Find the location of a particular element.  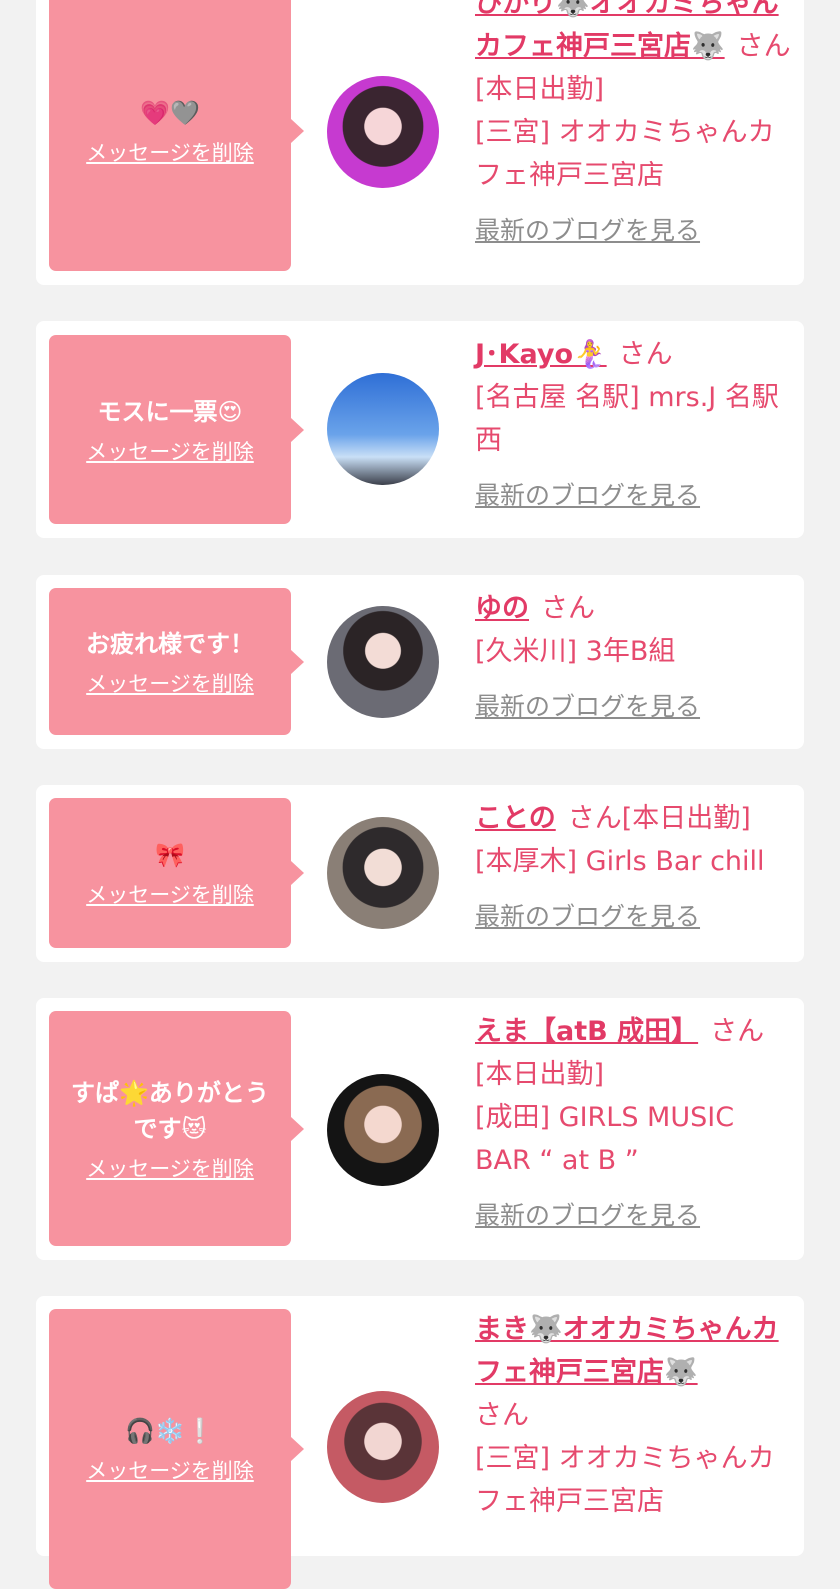

message-bubble: 💗🩶 メッセージを削除 is located at coordinates (176, 135).